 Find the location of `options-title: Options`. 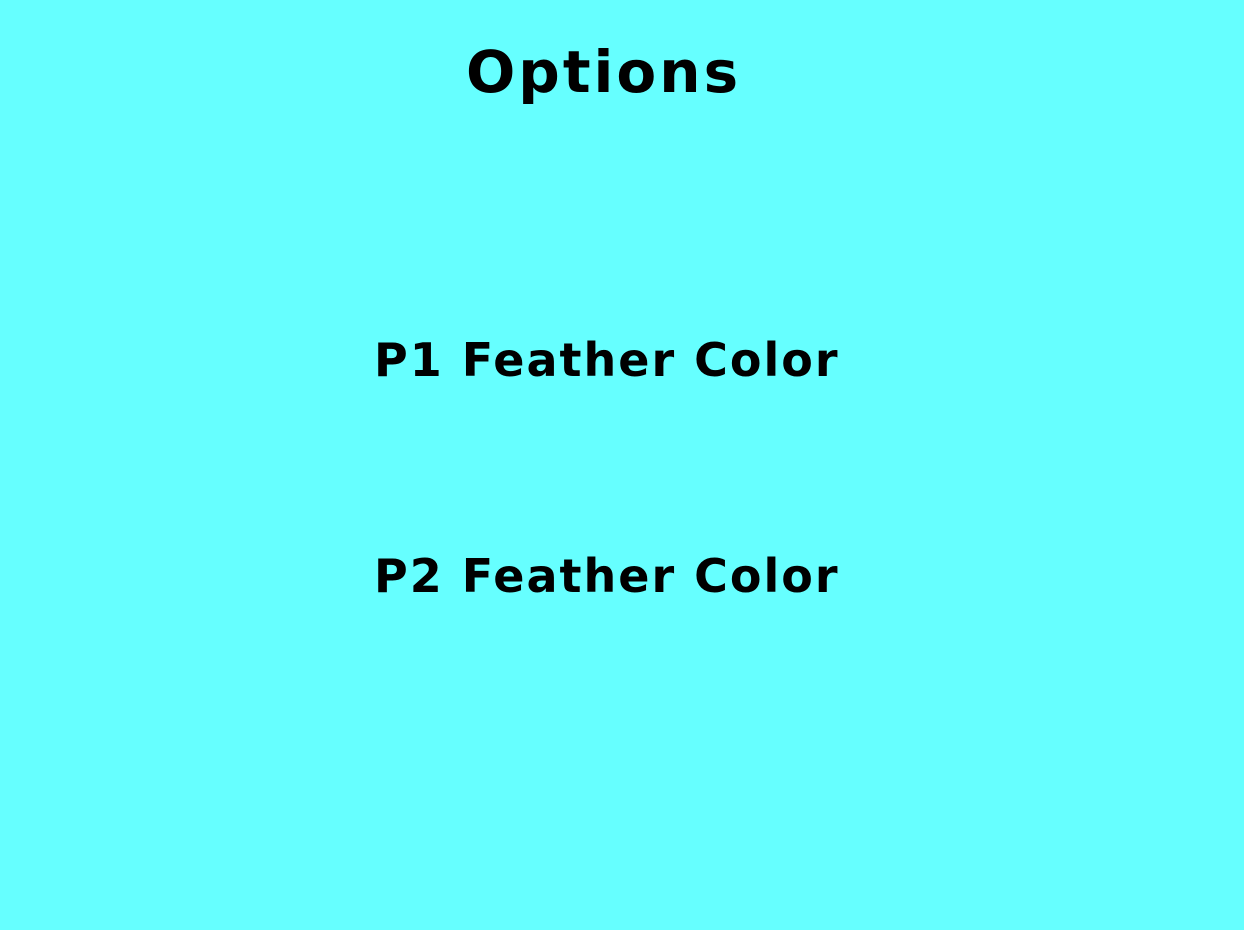

options-title: Options is located at coordinates (604, 72).